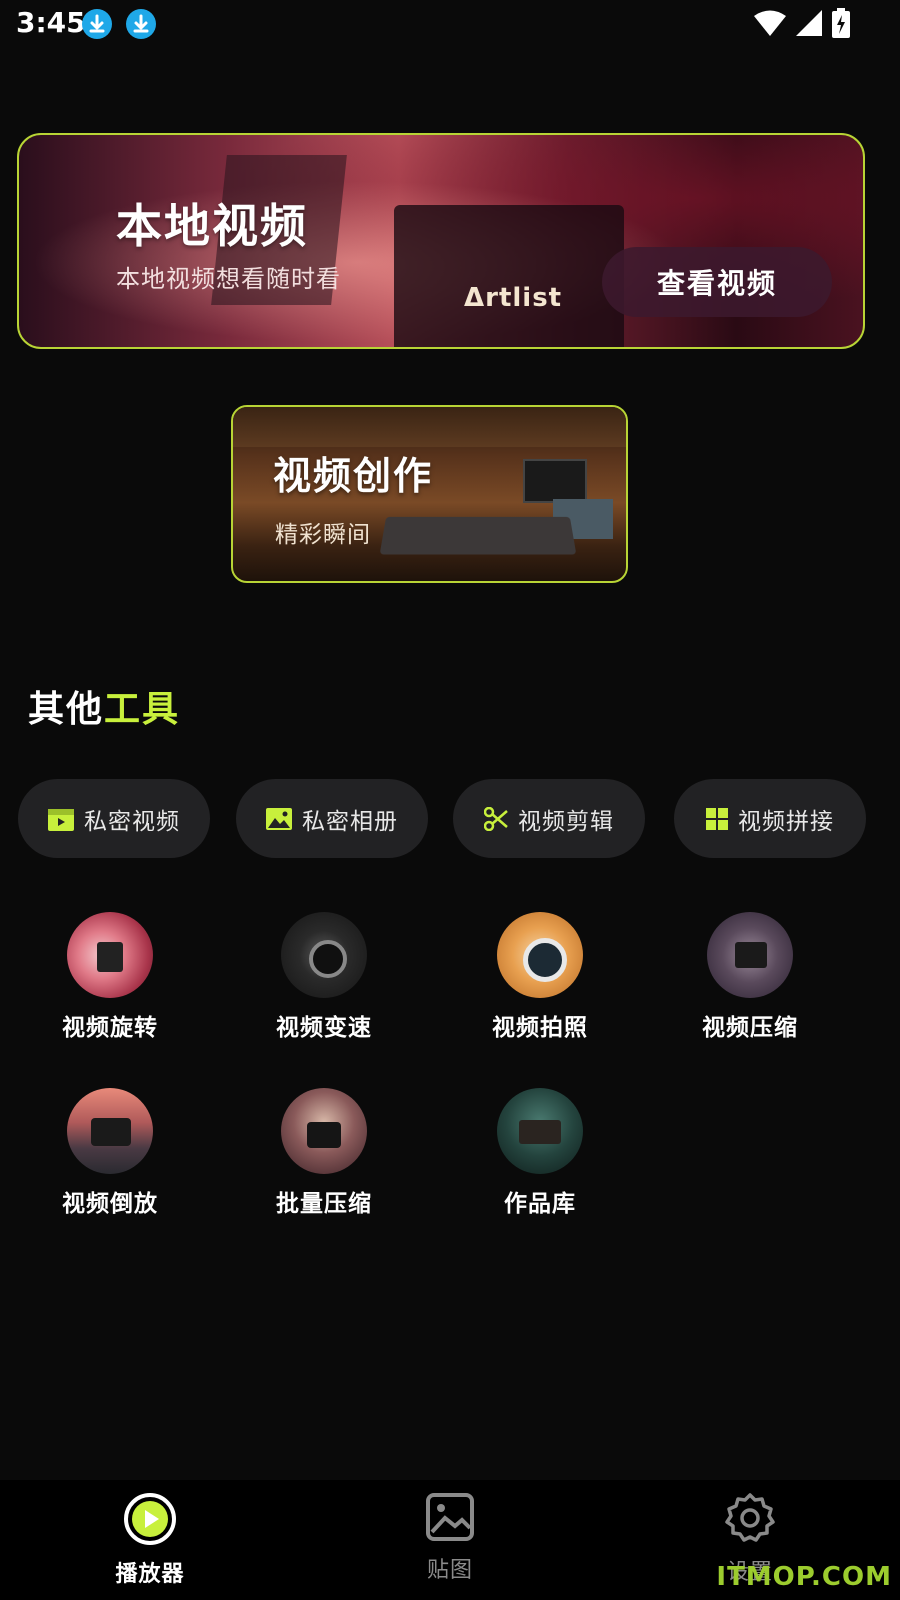 The image size is (900, 1600). Describe the element at coordinates (324, 1131) in the screenshot. I see `batch-compress-thumbnail` at that location.